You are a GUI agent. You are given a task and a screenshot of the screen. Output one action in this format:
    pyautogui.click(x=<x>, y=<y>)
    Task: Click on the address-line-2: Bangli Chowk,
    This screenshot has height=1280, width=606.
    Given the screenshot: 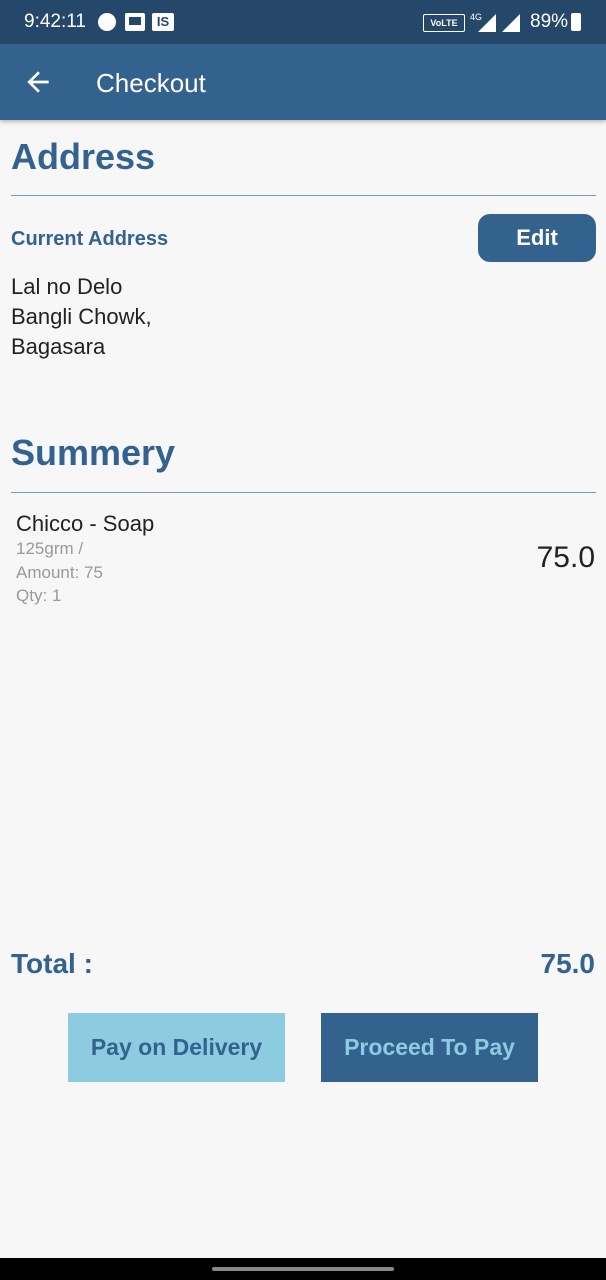 What is the action you would take?
    pyautogui.click(x=81, y=316)
    